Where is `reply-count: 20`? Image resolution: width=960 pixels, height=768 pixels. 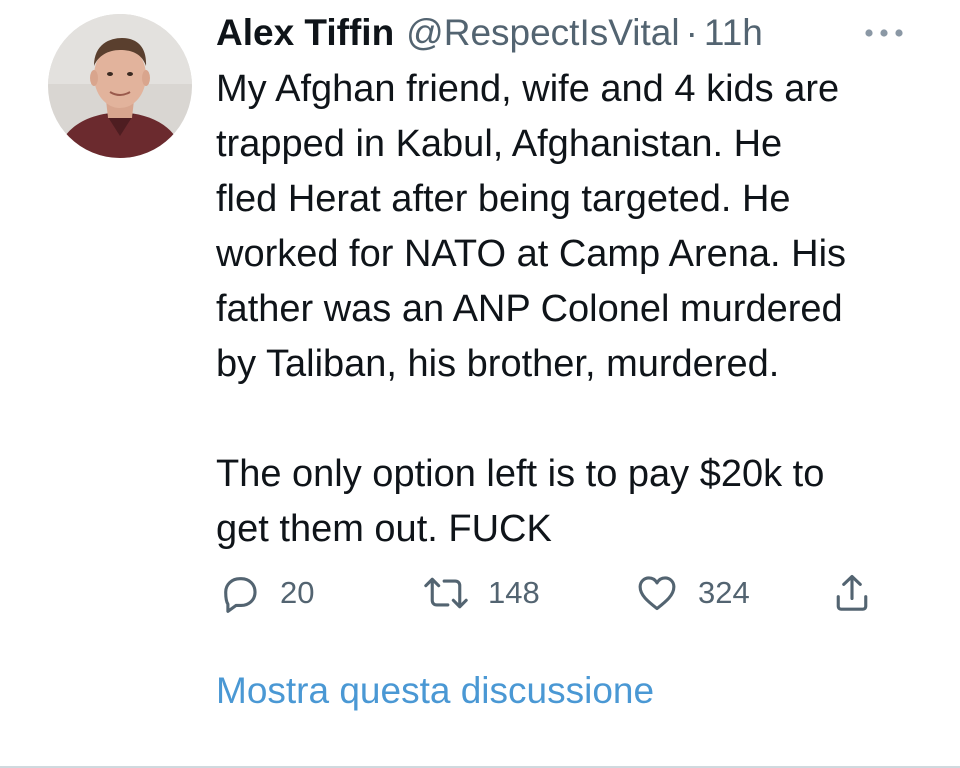
reply-count: 20 is located at coordinates (297, 592).